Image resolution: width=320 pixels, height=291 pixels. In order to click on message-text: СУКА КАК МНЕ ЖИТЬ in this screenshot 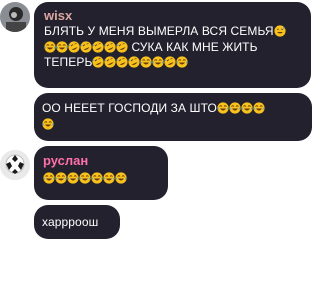, I will do `click(194, 46)`.